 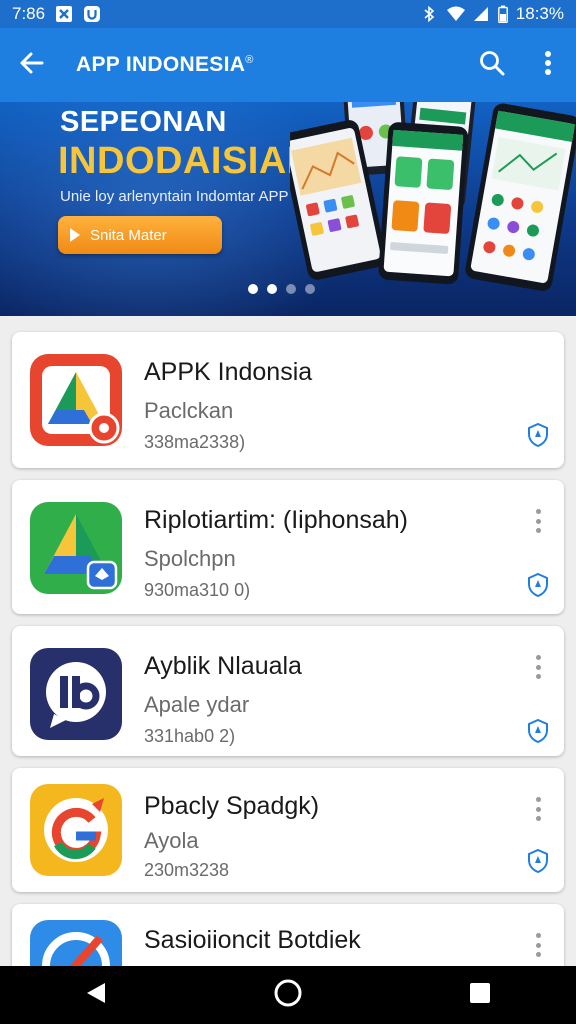 I want to click on app-title: APP INDONESIA®, so click(x=165, y=65).